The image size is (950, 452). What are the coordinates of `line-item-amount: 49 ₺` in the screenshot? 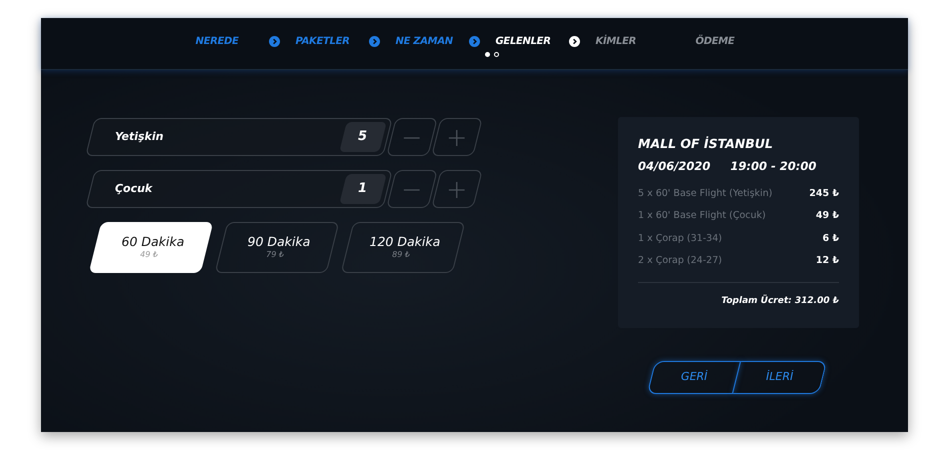 It's located at (827, 216).